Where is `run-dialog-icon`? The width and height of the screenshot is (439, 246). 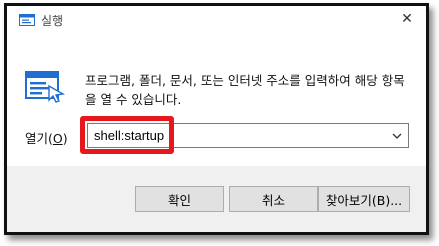 run-dialog-icon is located at coordinates (27, 20).